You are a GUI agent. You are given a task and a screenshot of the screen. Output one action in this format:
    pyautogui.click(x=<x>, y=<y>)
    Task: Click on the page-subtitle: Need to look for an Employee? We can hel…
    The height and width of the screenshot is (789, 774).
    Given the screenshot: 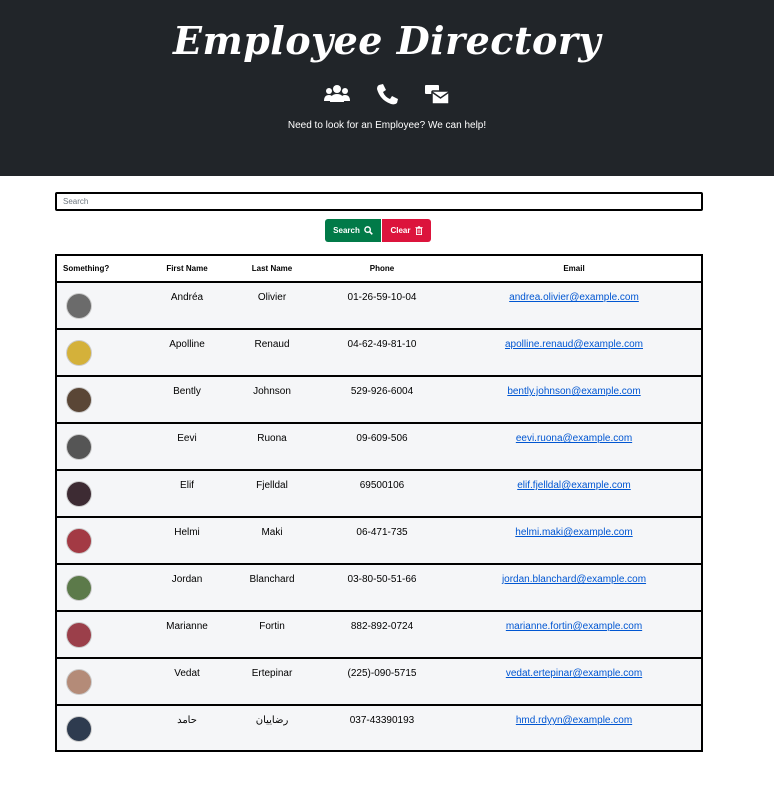 What is the action you would take?
    pyautogui.click(x=387, y=125)
    